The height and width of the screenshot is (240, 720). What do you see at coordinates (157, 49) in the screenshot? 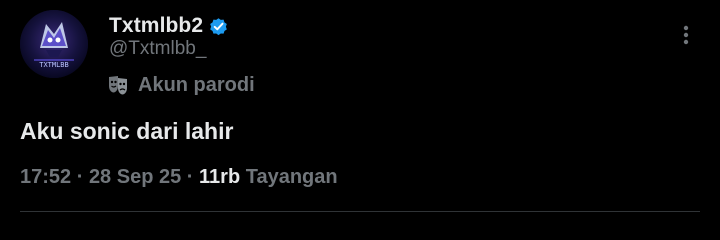
I see `author-handle: @Txtmlbb_` at bounding box center [157, 49].